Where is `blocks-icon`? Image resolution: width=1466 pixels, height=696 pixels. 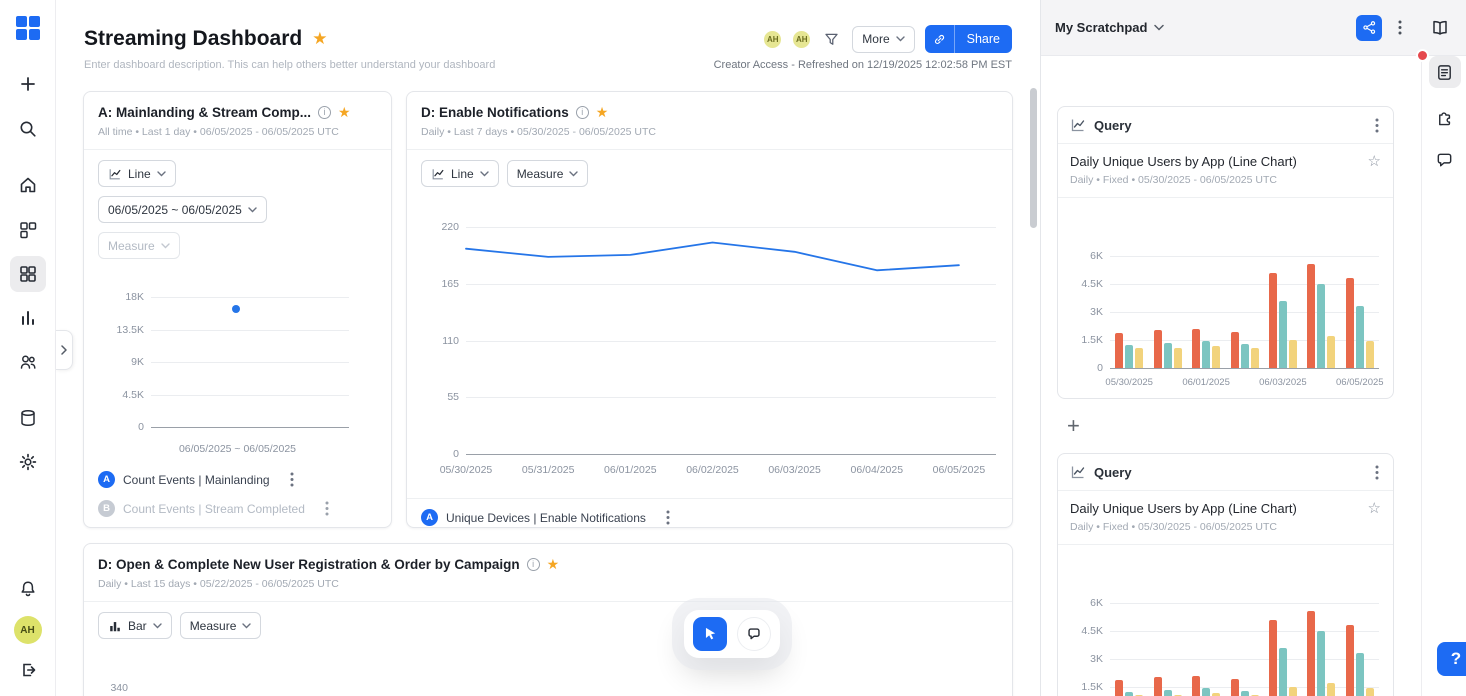 blocks-icon is located at coordinates (27, 230).